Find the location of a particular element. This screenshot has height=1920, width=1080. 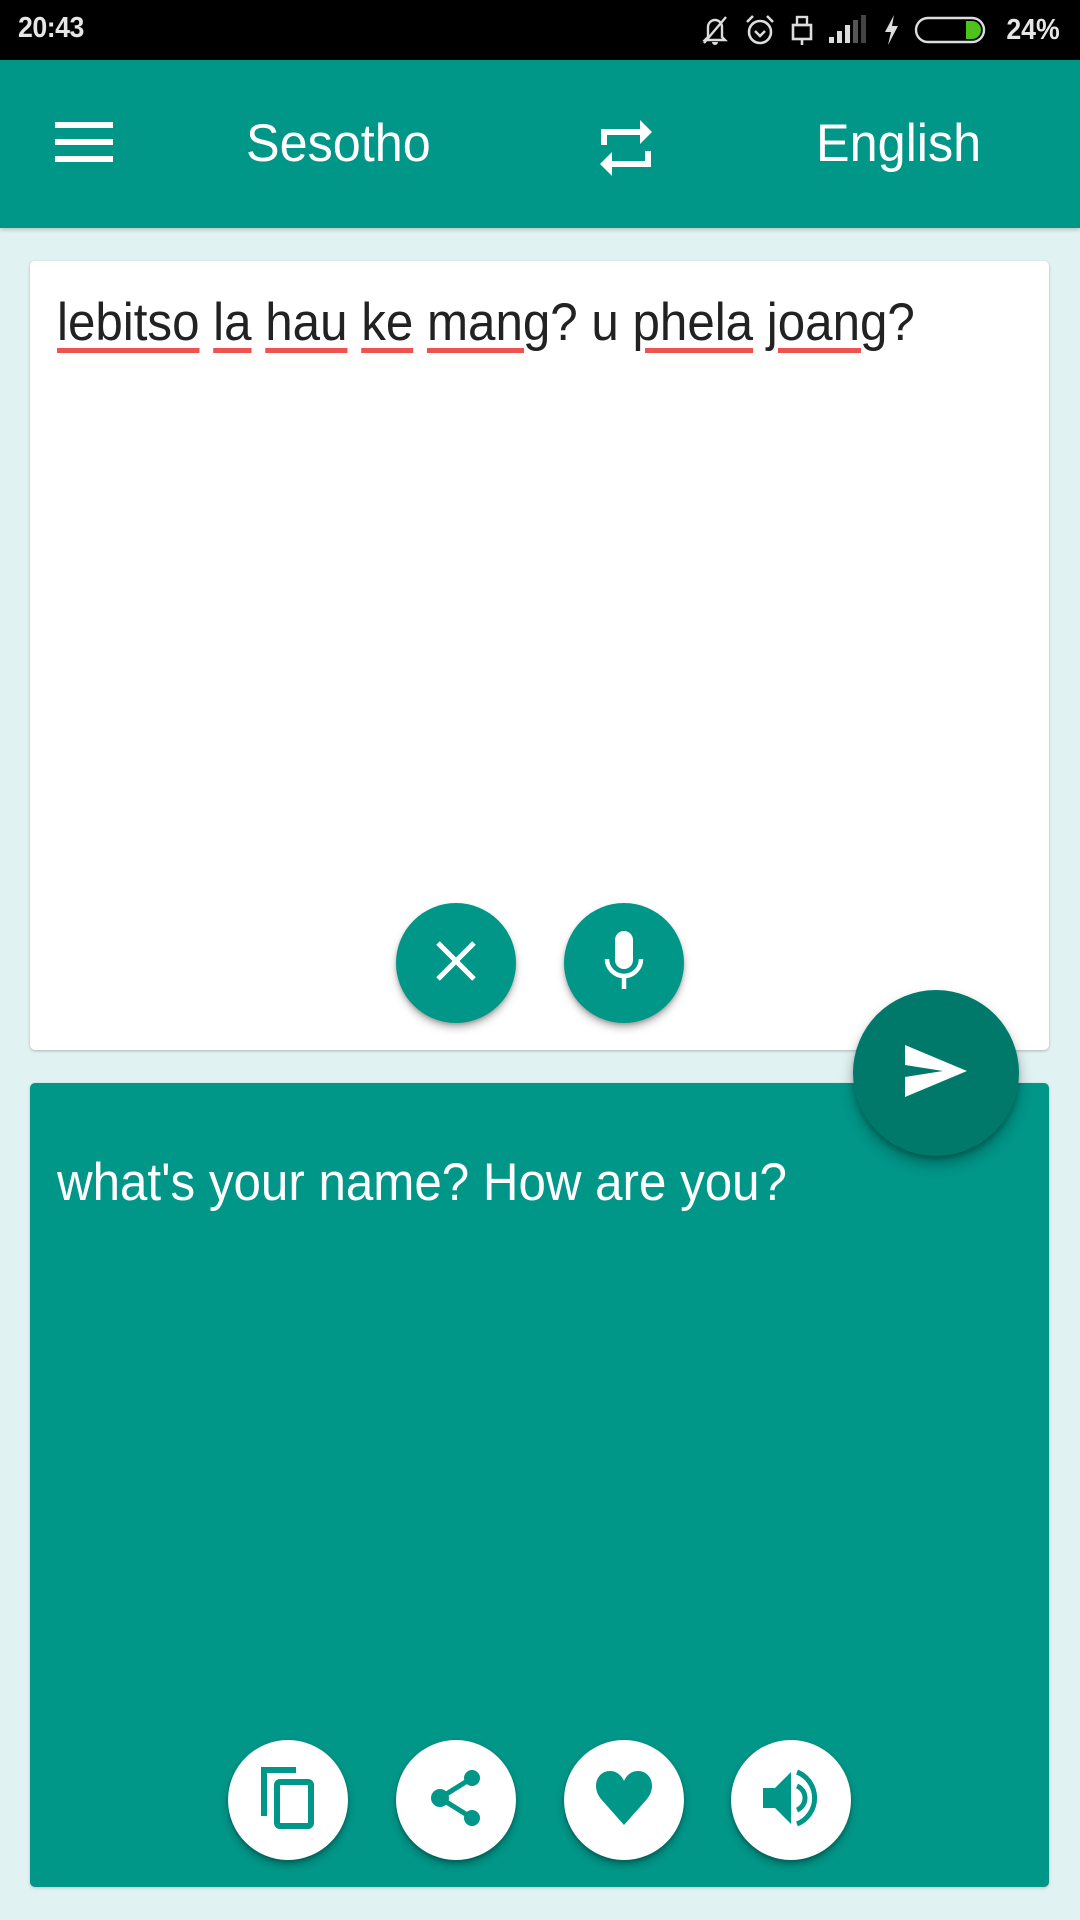

status-icons: 24% is located at coordinates (881, 30).